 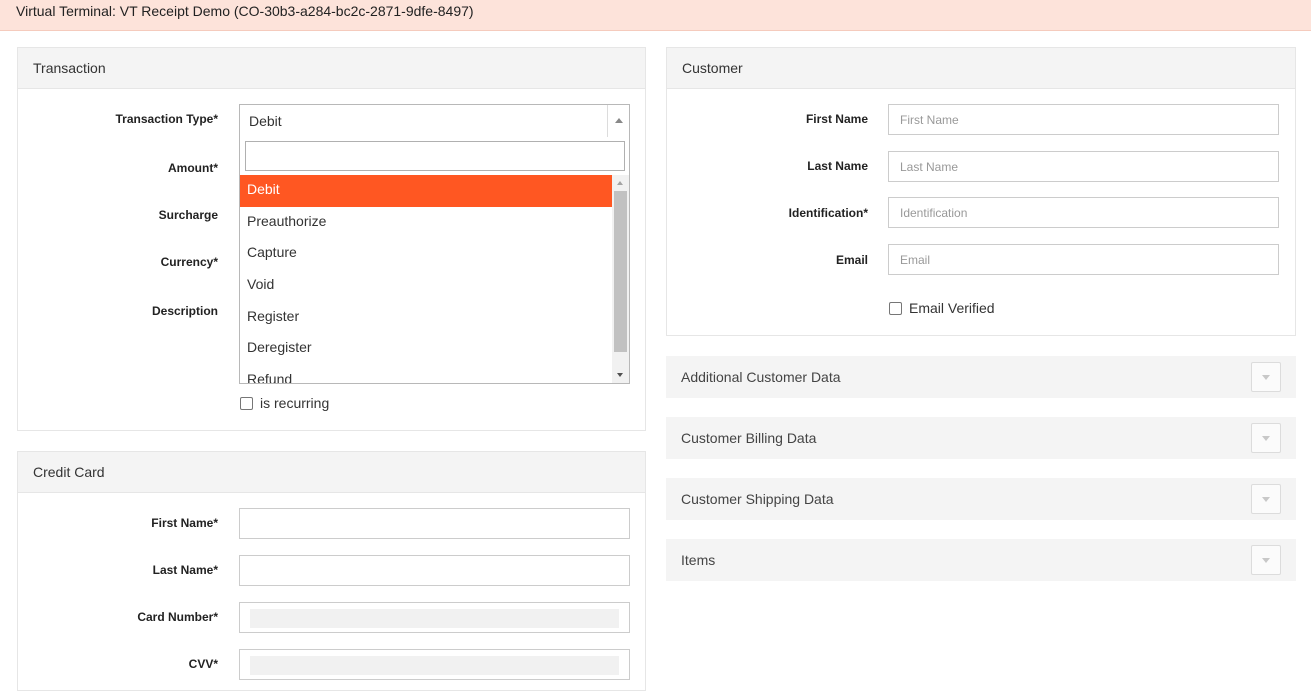 I want to click on select-toggle, so click(x=618, y=121).